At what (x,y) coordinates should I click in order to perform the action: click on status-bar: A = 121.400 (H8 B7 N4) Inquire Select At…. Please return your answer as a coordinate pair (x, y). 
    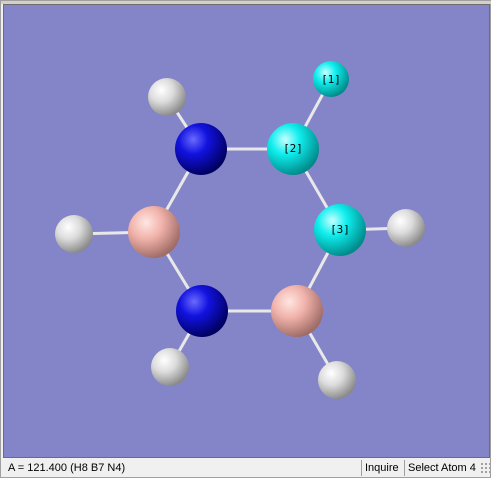
    Looking at the image, I should click on (246, 468).